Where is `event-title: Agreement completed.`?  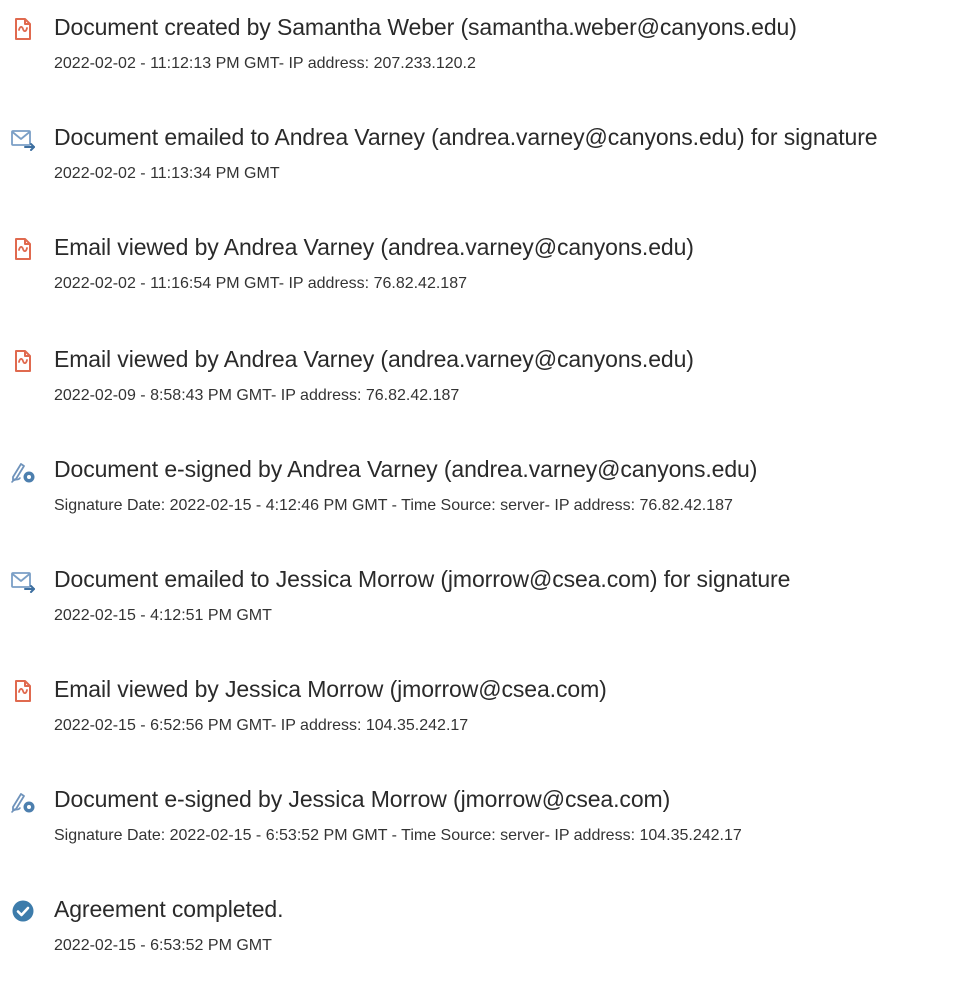
event-title: Agreement completed. is located at coordinates (169, 909).